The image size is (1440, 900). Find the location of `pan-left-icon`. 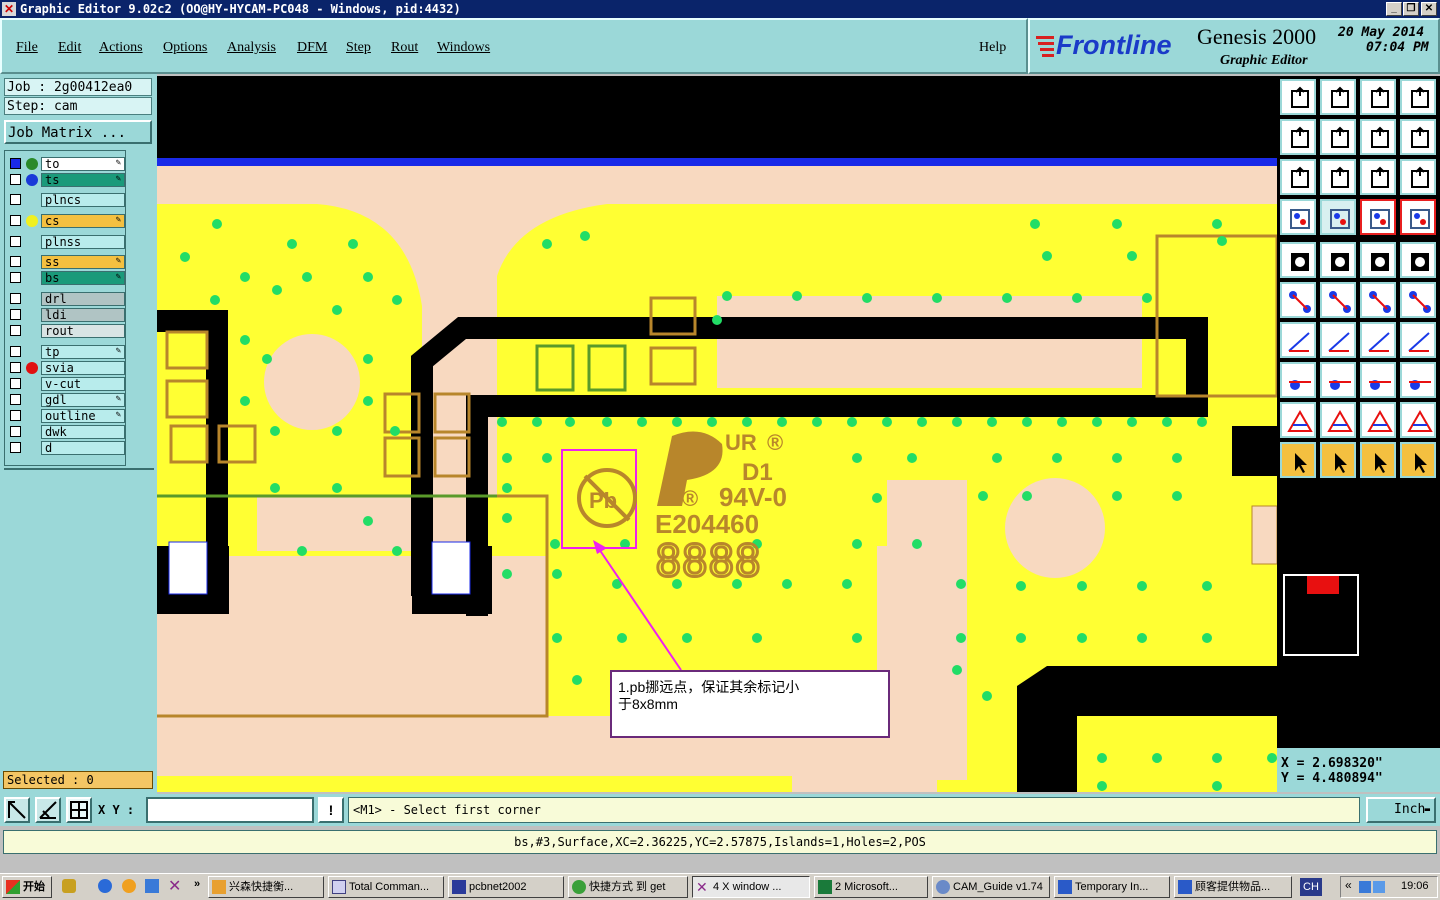

pan-left-icon is located at coordinates (1298, 137).